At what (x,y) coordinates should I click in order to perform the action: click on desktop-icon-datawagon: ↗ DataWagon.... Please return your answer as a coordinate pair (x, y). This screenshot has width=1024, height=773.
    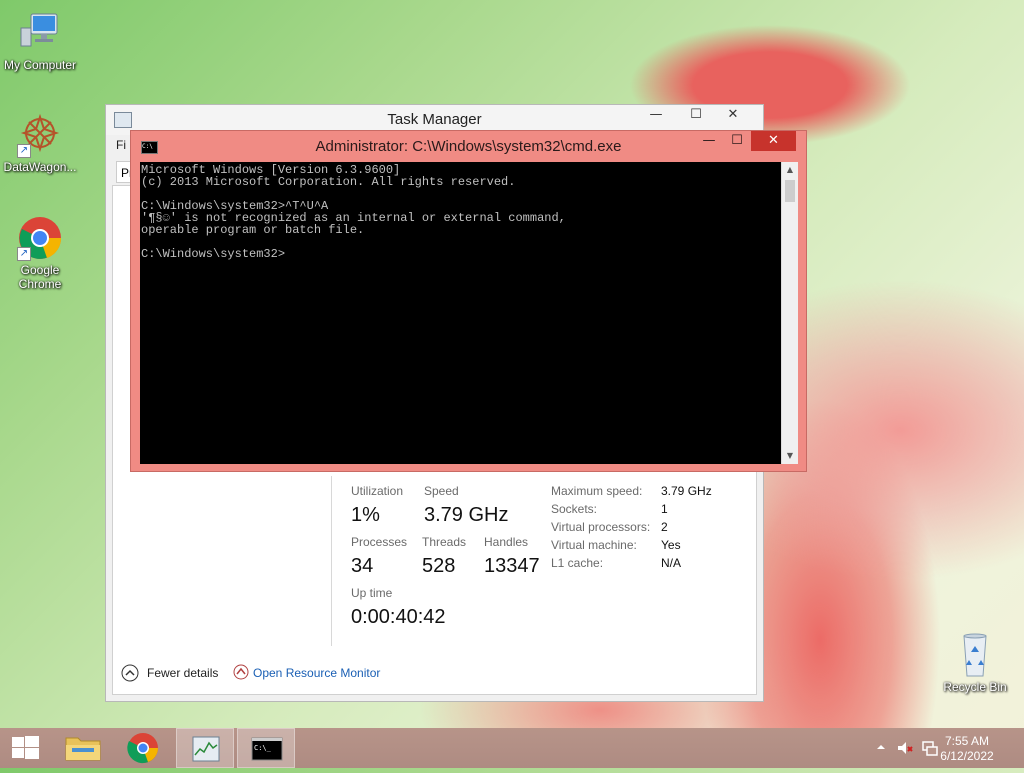
    Looking at the image, I should click on (40, 143).